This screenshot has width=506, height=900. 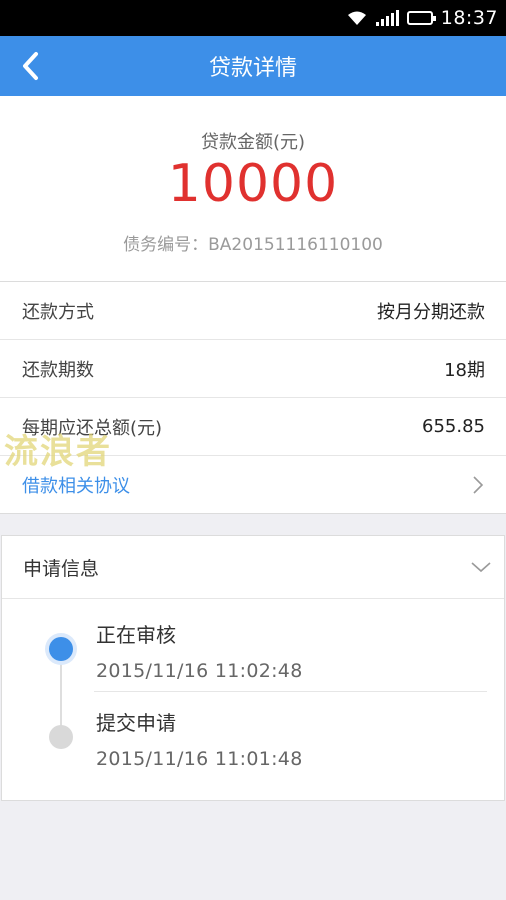 What do you see at coordinates (136, 723) in the screenshot?
I see `step-name: 提交申请` at bounding box center [136, 723].